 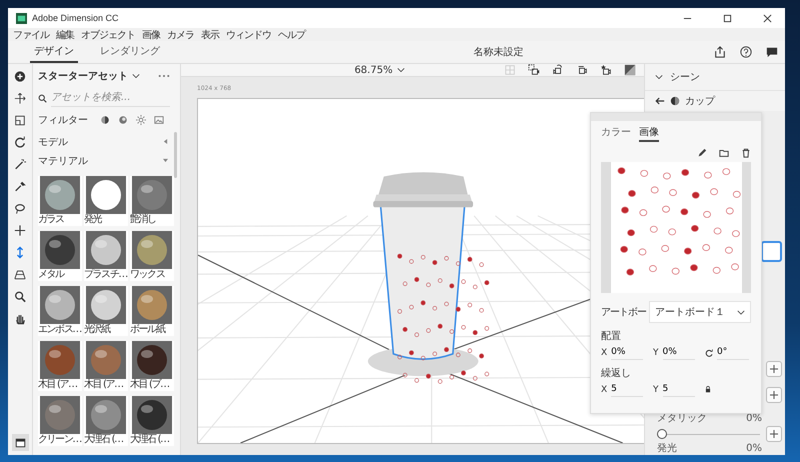 What do you see at coordinates (63, 120) in the screenshot?
I see `filter-label: フィルター` at bounding box center [63, 120].